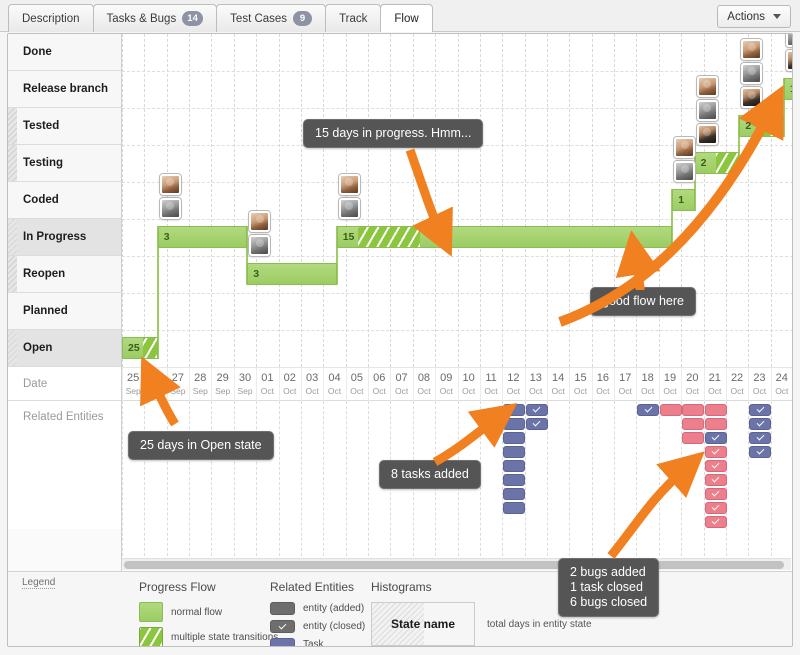  Describe the element at coordinates (535, 378) in the screenshot. I see `date-axis-day: 13` at that location.